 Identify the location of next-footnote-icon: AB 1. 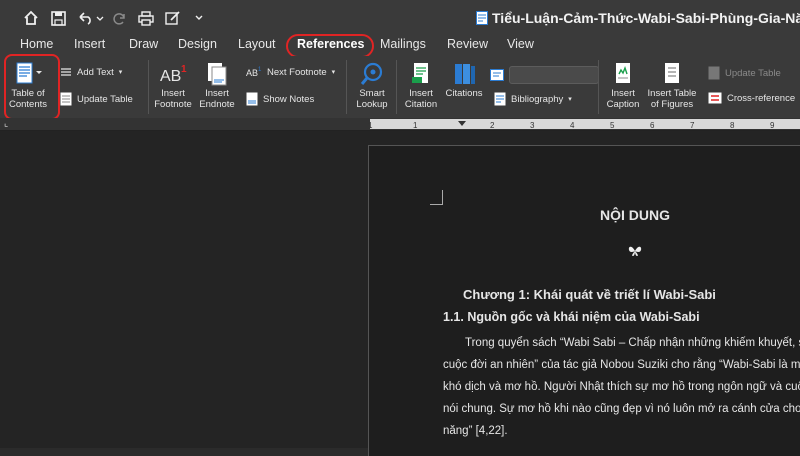
(254, 72).